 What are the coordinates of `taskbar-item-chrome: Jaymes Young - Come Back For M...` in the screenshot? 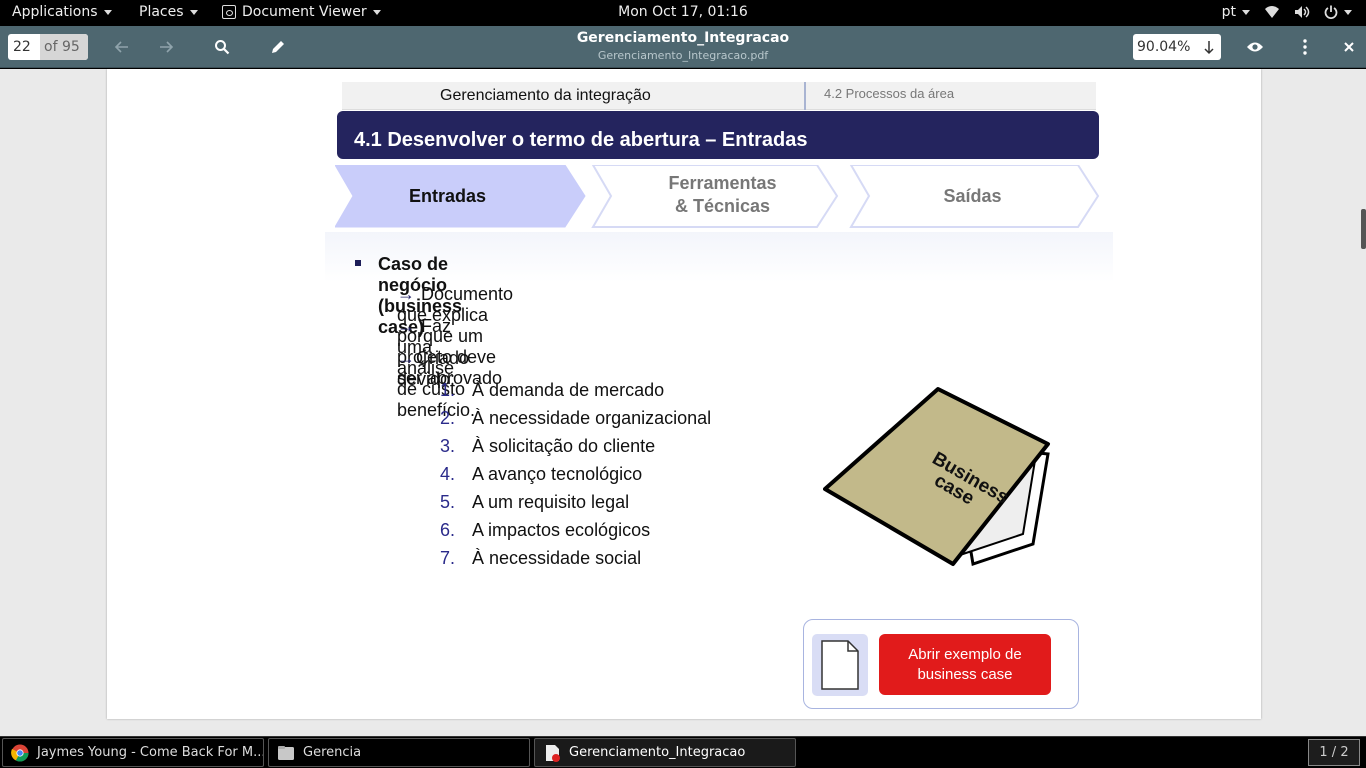 It's located at (133, 752).